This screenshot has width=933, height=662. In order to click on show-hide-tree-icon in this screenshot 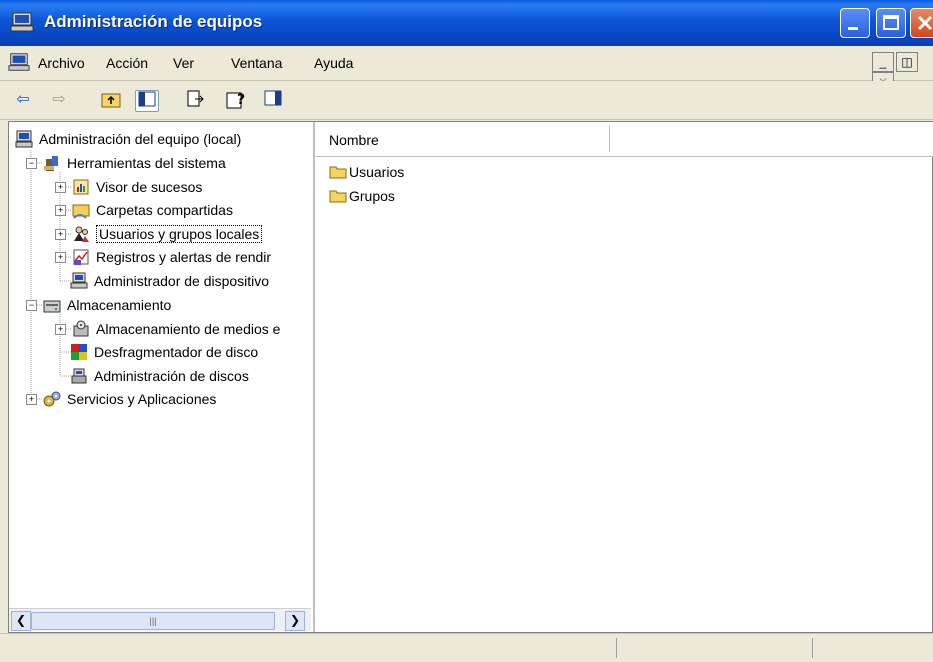, I will do `click(147, 101)`.